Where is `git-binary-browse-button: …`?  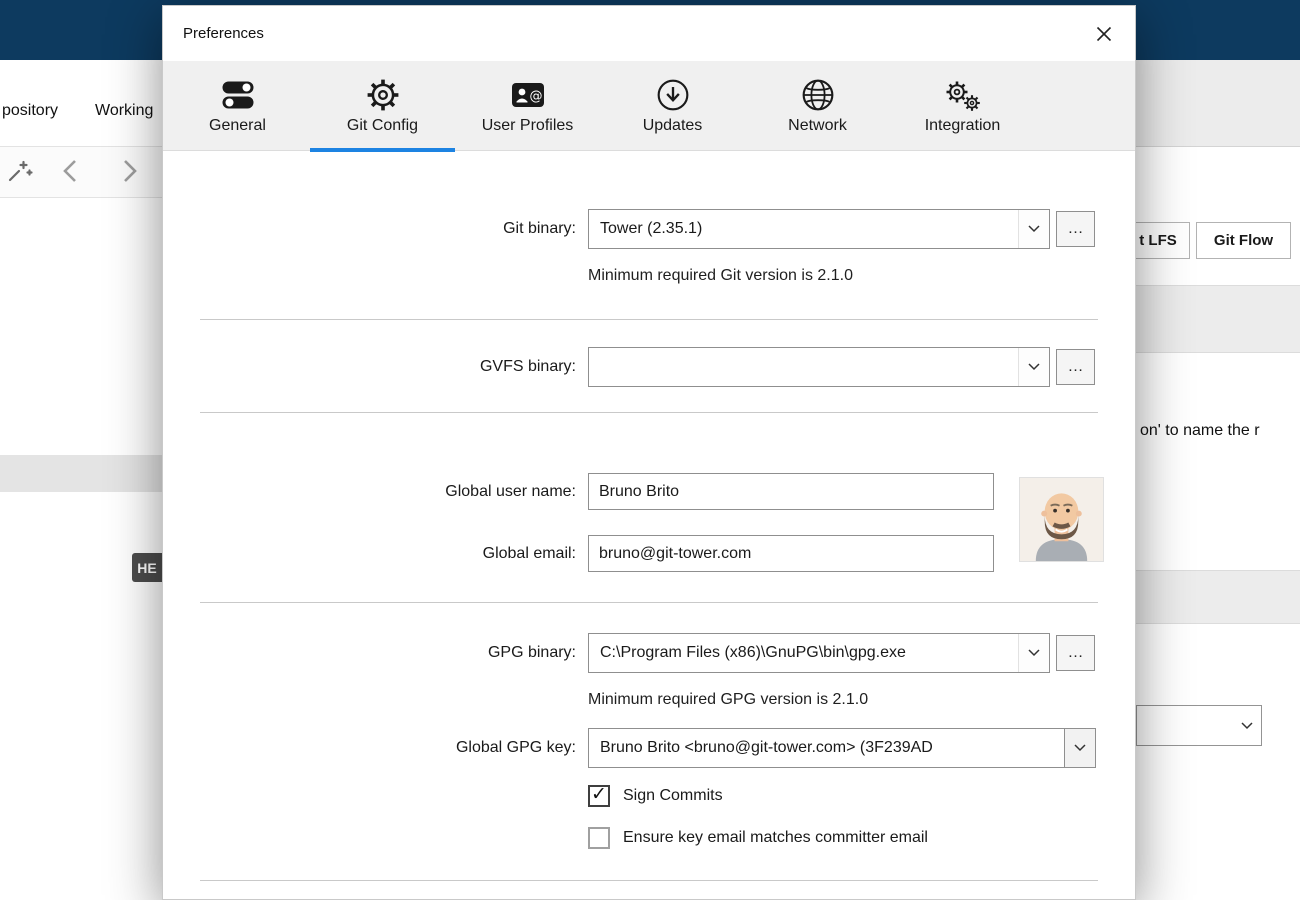 git-binary-browse-button: … is located at coordinates (1075, 229).